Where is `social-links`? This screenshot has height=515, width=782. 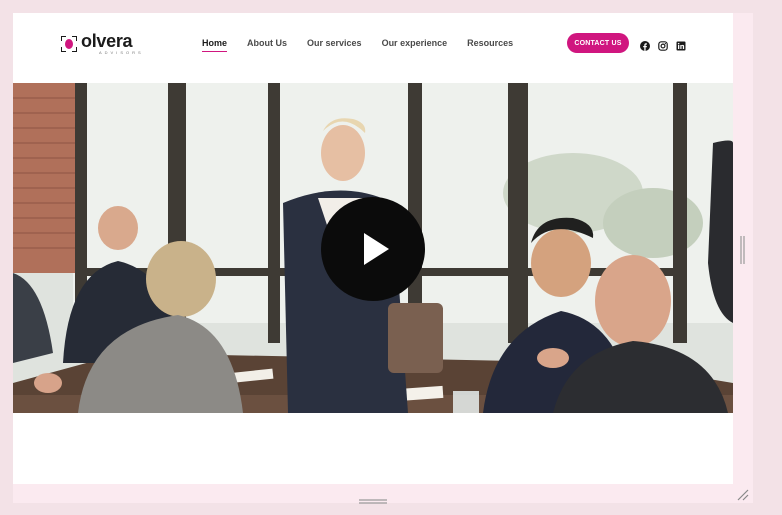 social-links is located at coordinates (663, 44).